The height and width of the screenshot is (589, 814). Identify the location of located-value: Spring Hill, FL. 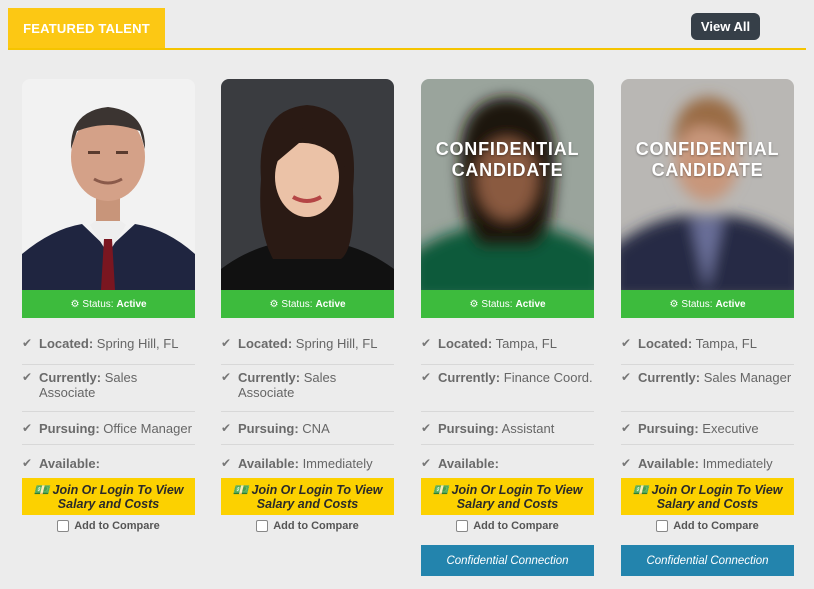
(137, 343).